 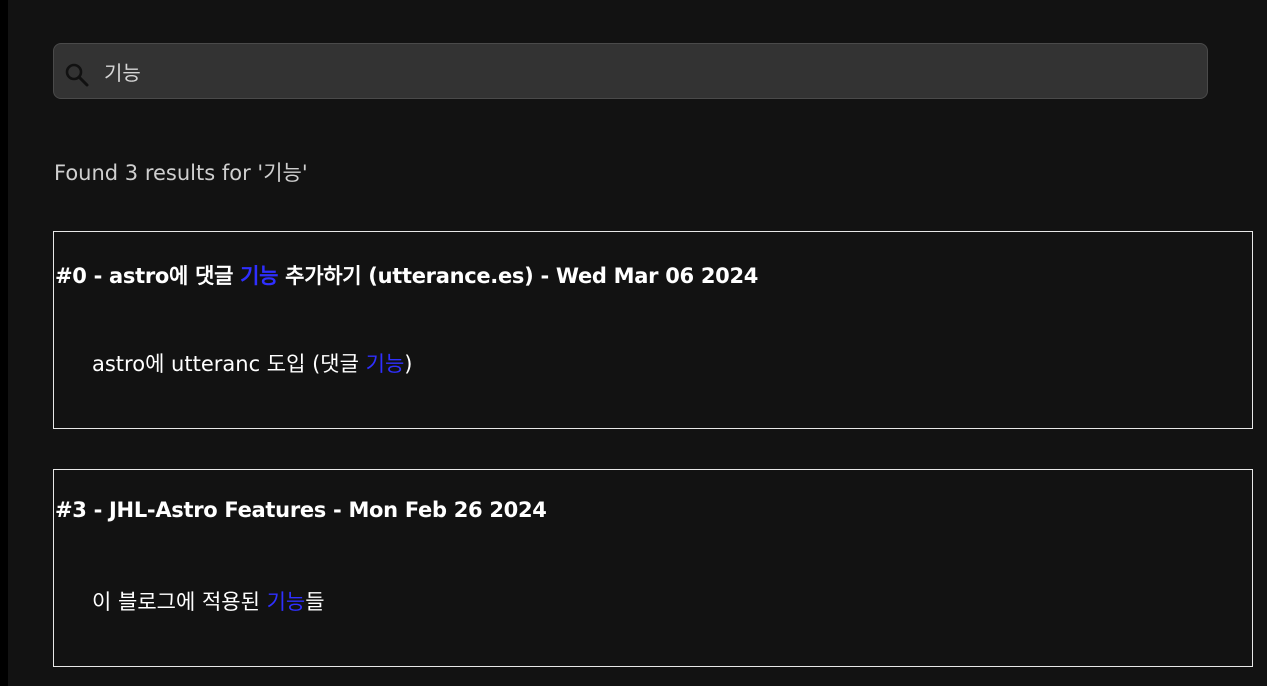 What do you see at coordinates (77, 75) in the screenshot?
I see `search-icon` at bounding box center [77, 75].